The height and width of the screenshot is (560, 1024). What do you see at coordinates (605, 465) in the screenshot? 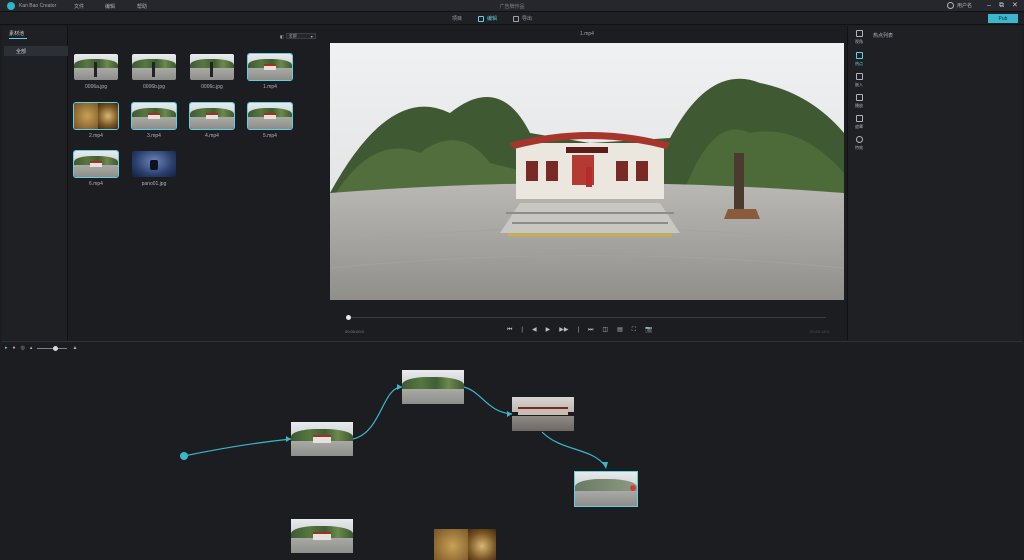
I see `arrow-head` at bounding box center [605, 465].